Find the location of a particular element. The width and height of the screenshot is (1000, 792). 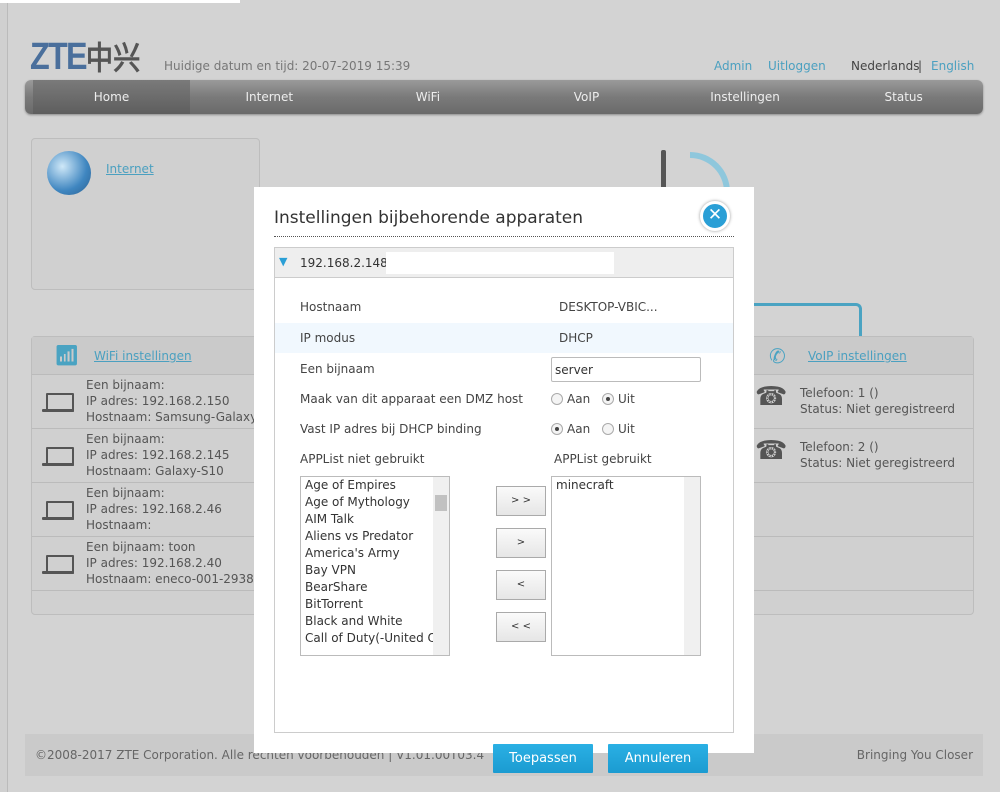

wifi-settings-link: WiFi instellingen is located at coordinates (143, 356).